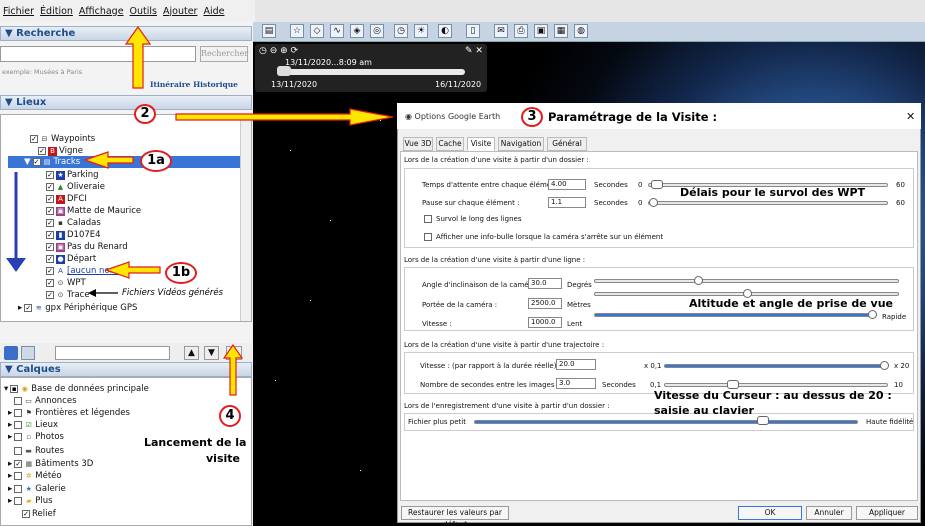  Describe the element at coordinates (173, 293) in the screenshot. I see `annotation-videos: Fichiers Vidéos générés` at that location.